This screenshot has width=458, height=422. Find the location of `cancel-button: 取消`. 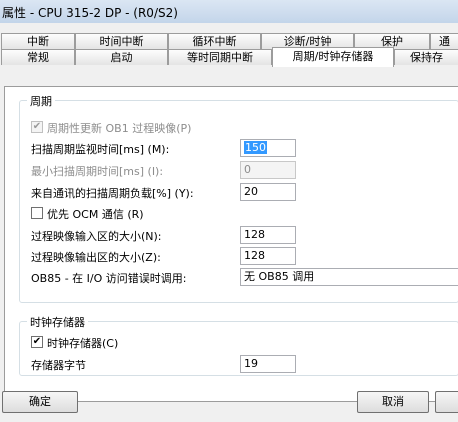

cancel-button: 取消 is located at coordinates (393, 402).